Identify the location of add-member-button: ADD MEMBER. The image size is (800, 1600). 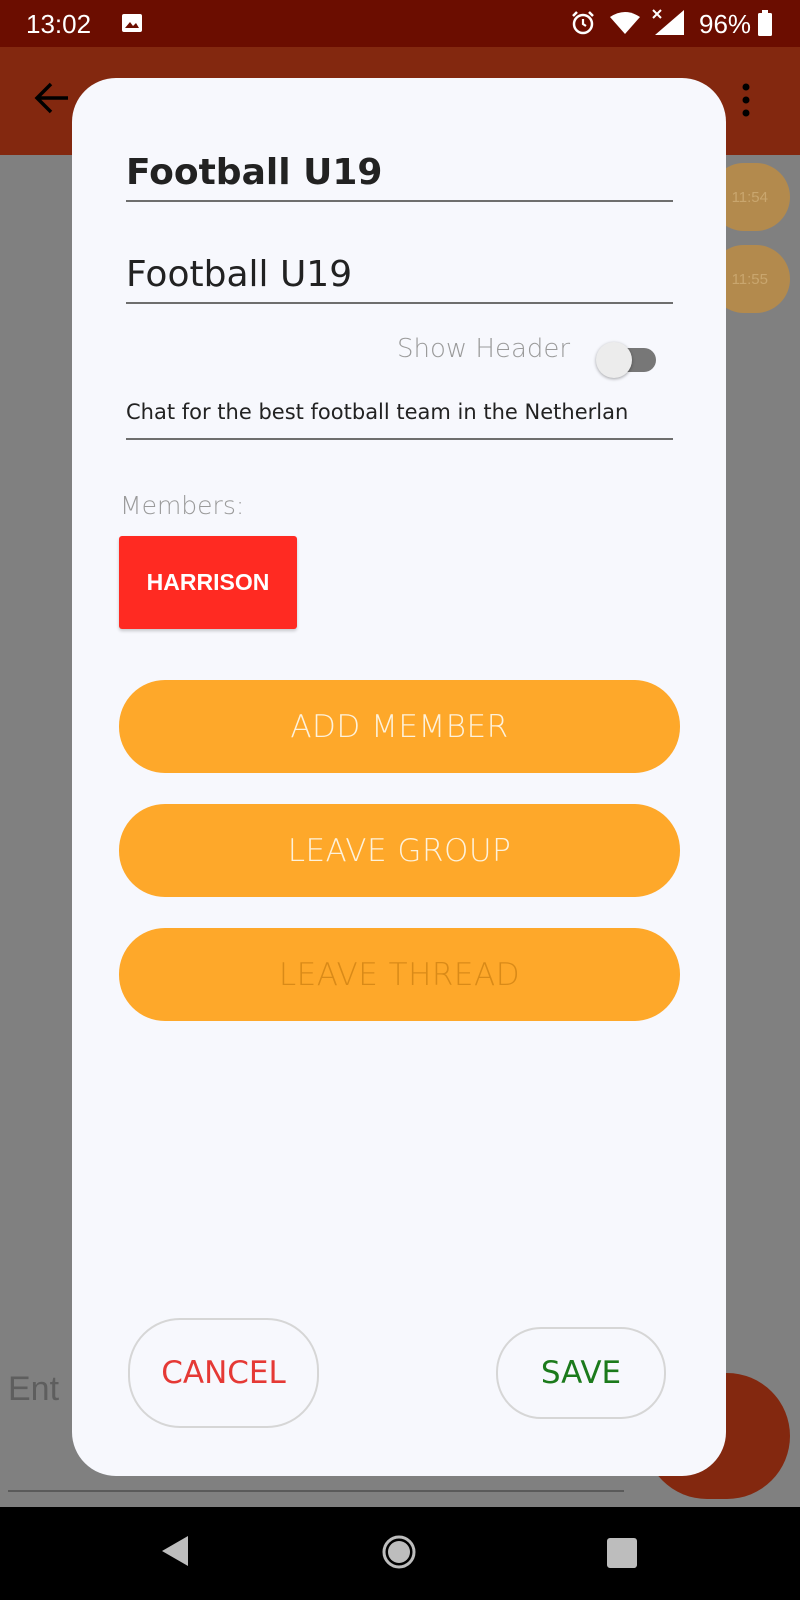
(399, 726).